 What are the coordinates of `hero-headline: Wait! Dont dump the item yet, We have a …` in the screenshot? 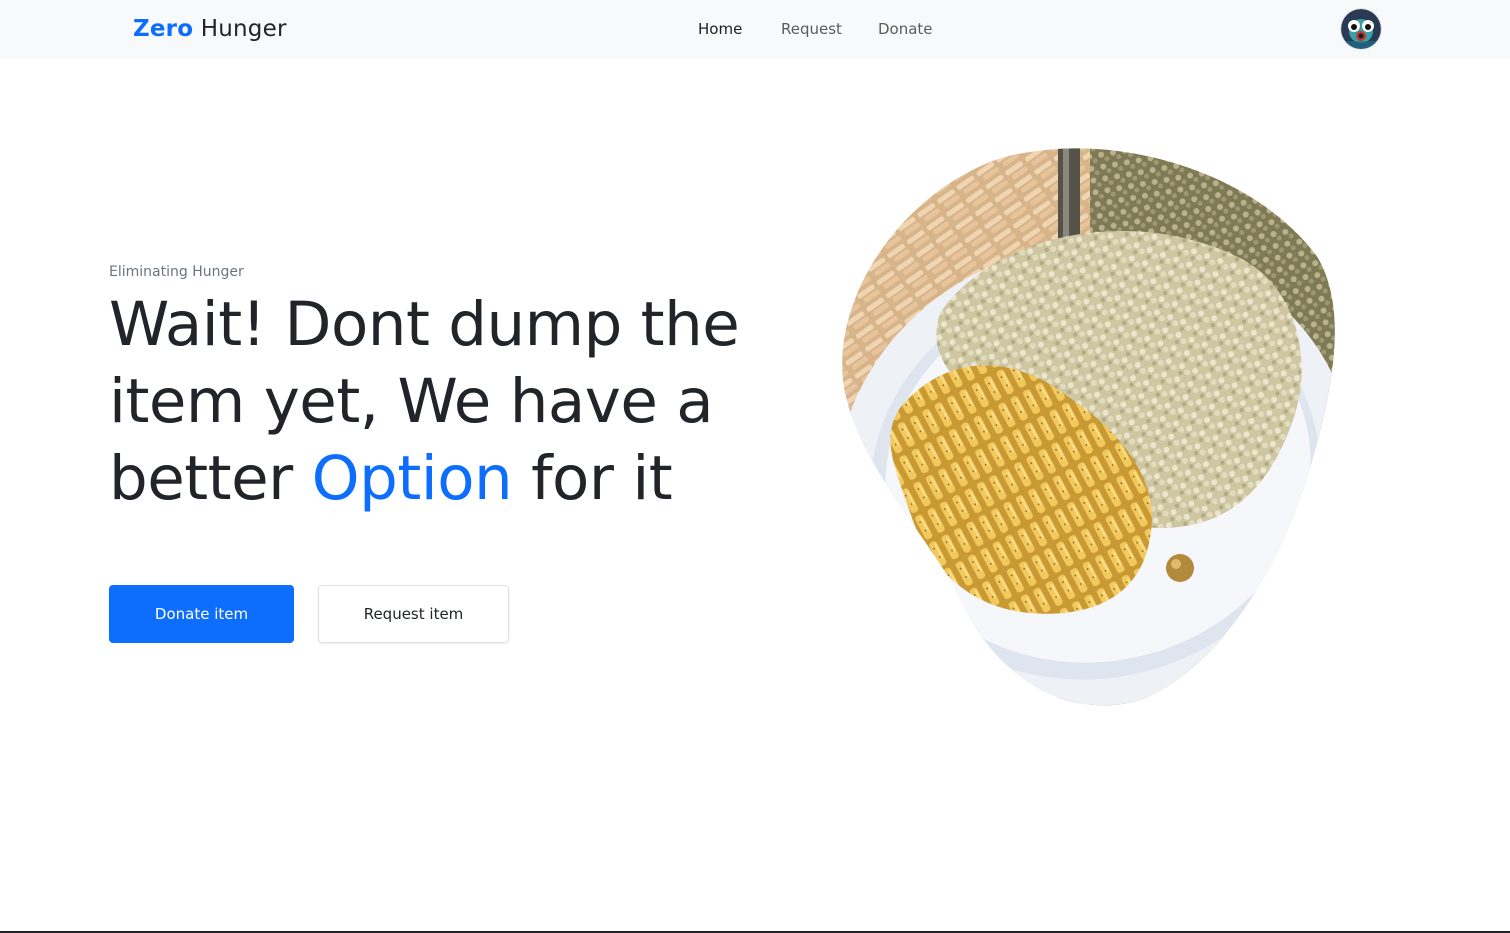 It's located at (449, 401).